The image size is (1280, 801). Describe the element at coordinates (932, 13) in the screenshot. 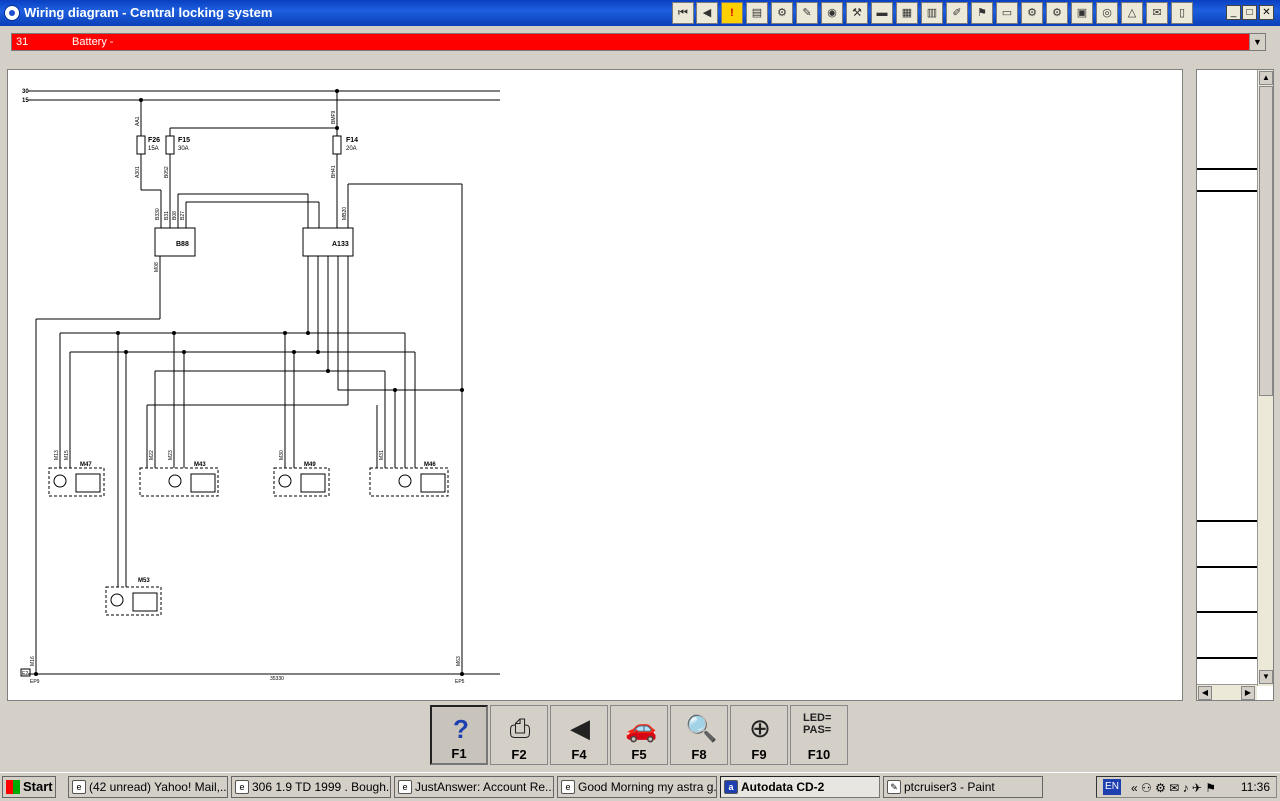

I see `toolbar-icon-8: ▥` at that location.